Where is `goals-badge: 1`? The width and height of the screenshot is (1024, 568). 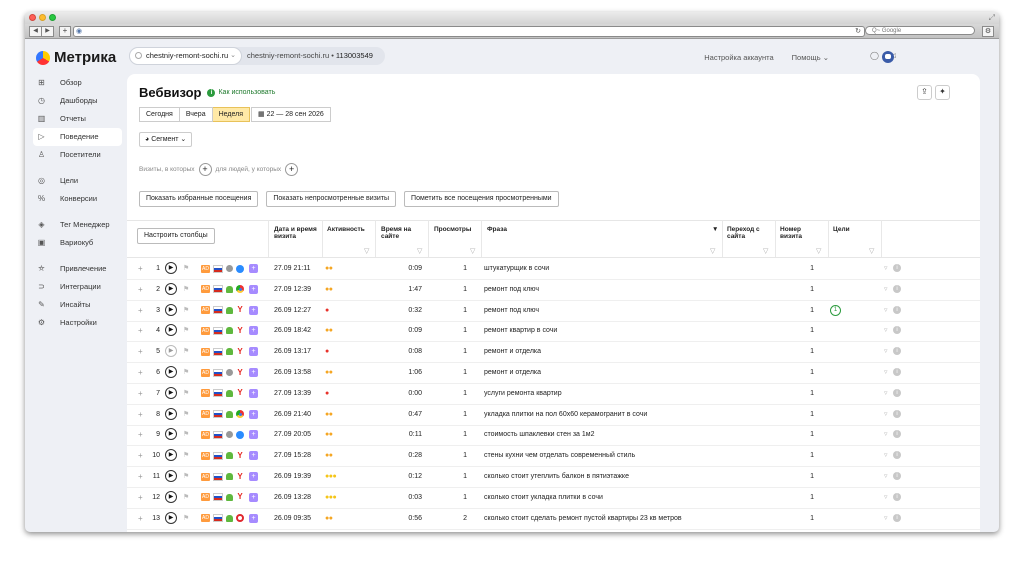
goals-badge: 1 is located at coordinates (835, 310).